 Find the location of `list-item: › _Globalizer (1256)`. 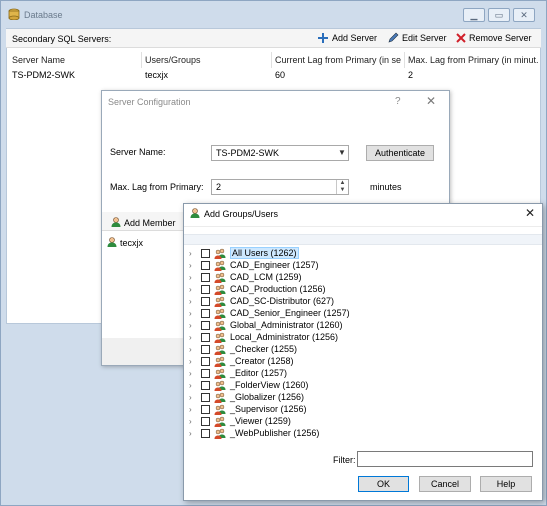

list-item: › _Globalizer (1256) is located at coordinates (363, 397).